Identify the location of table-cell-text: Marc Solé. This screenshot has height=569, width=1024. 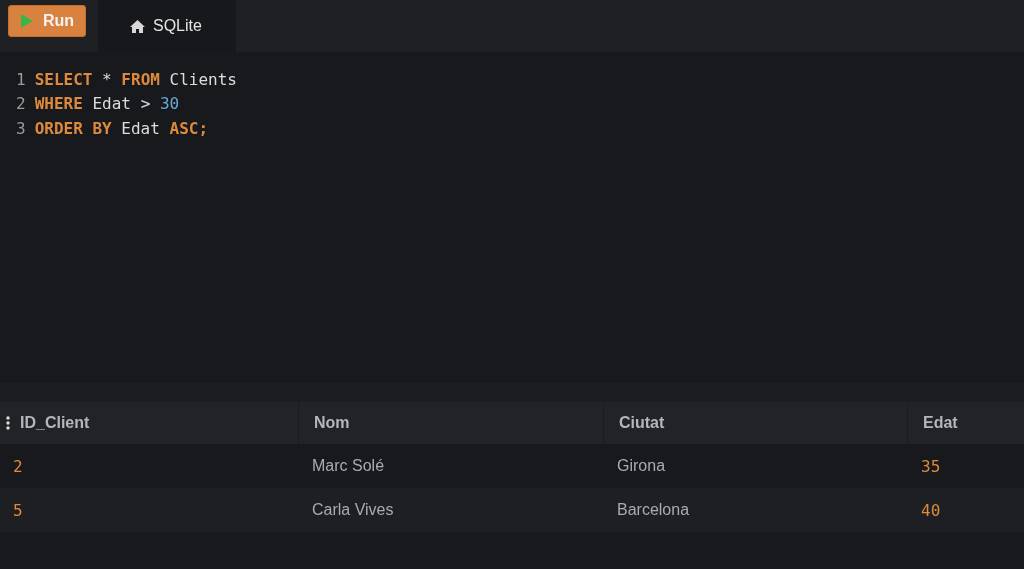
(348, 466).